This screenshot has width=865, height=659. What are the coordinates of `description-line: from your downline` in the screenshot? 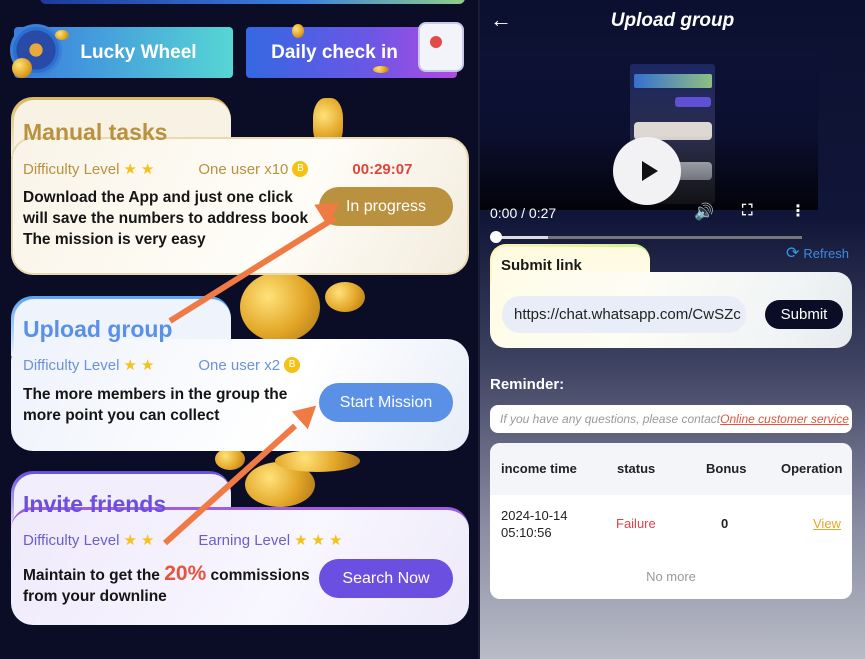 It's located at (95, 596).